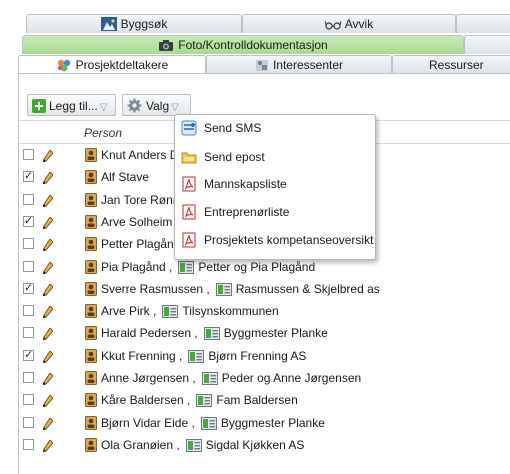  I want to click on person-name-link: Petter Plagån, so click(137, 244).